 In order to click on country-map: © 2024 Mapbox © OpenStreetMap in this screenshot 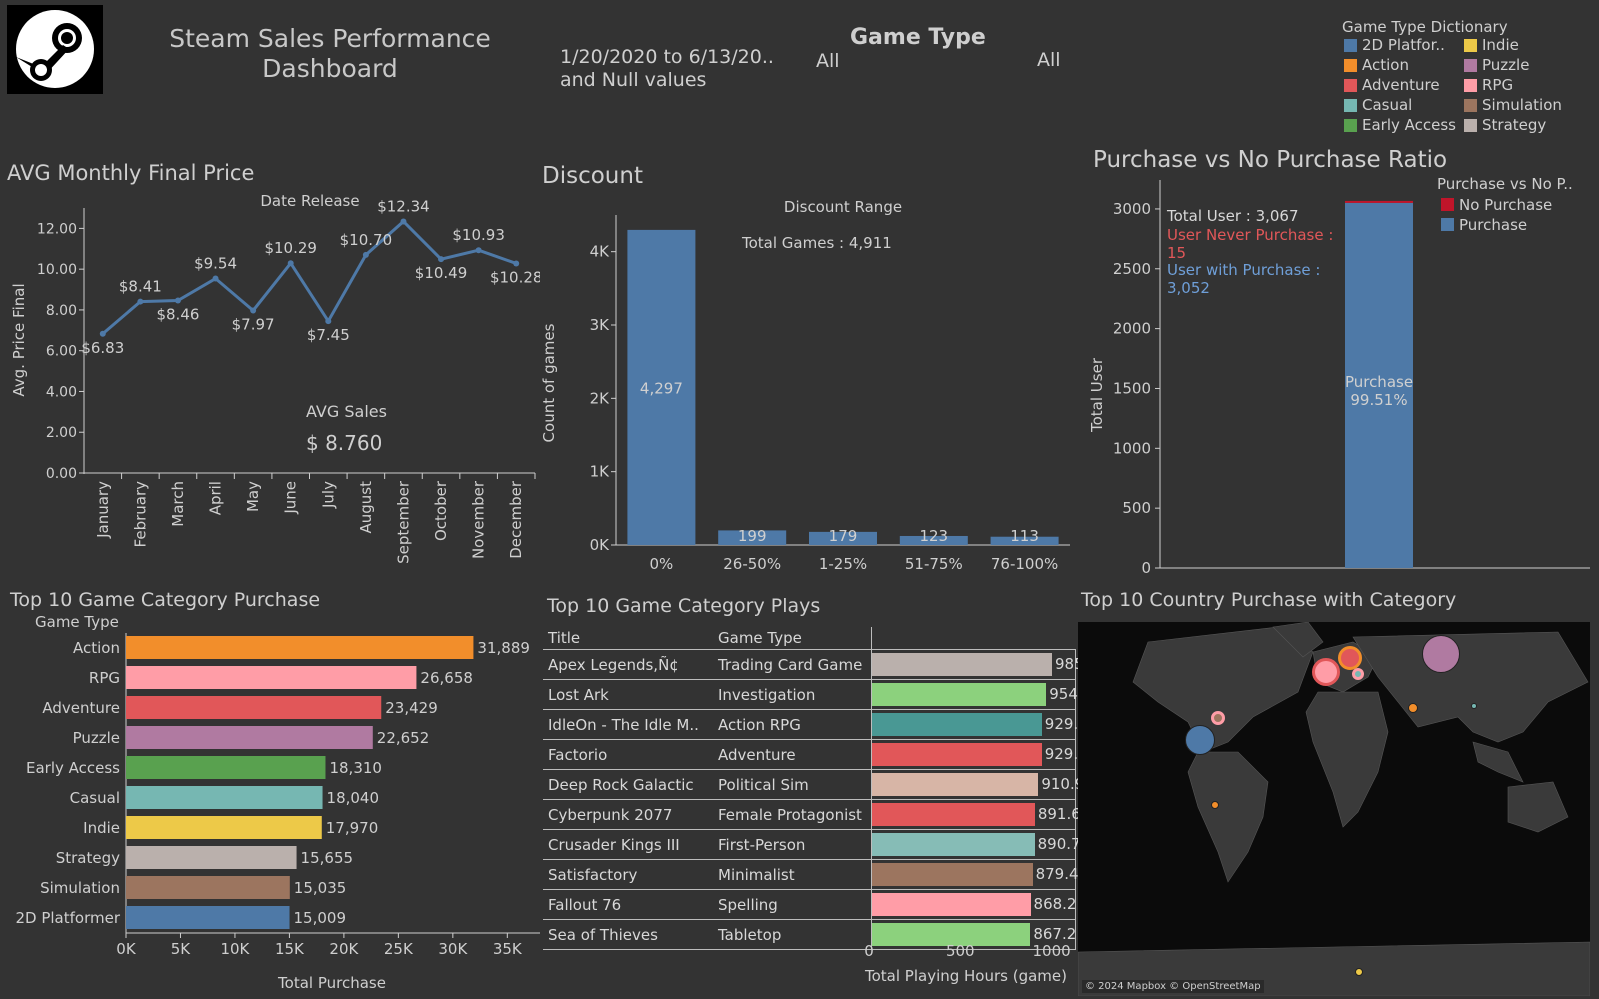, I will do `click(1334, 809)`.